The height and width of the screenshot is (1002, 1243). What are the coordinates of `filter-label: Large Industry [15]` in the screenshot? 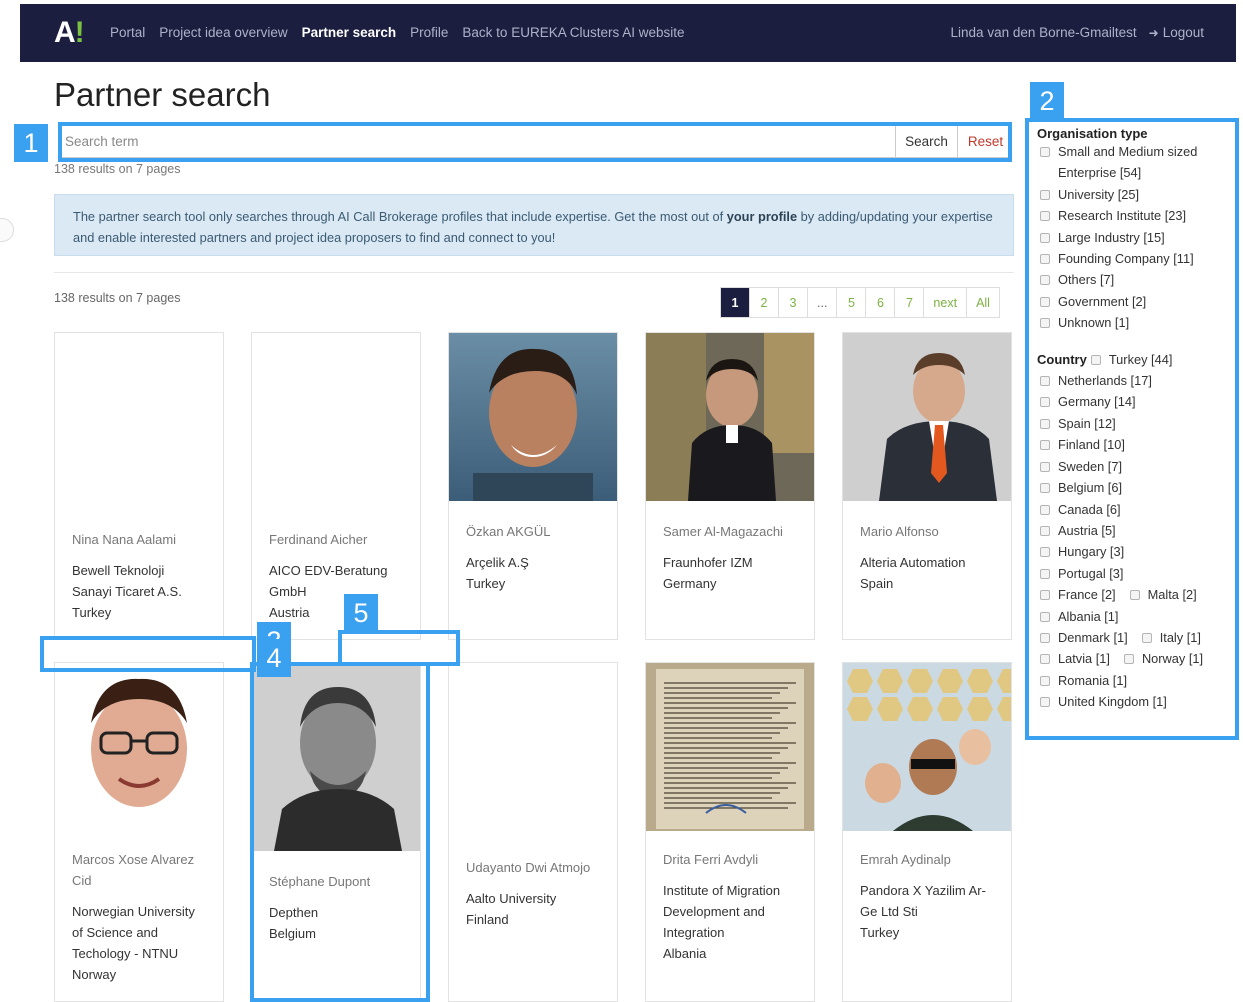 It's located at (1111, 237).